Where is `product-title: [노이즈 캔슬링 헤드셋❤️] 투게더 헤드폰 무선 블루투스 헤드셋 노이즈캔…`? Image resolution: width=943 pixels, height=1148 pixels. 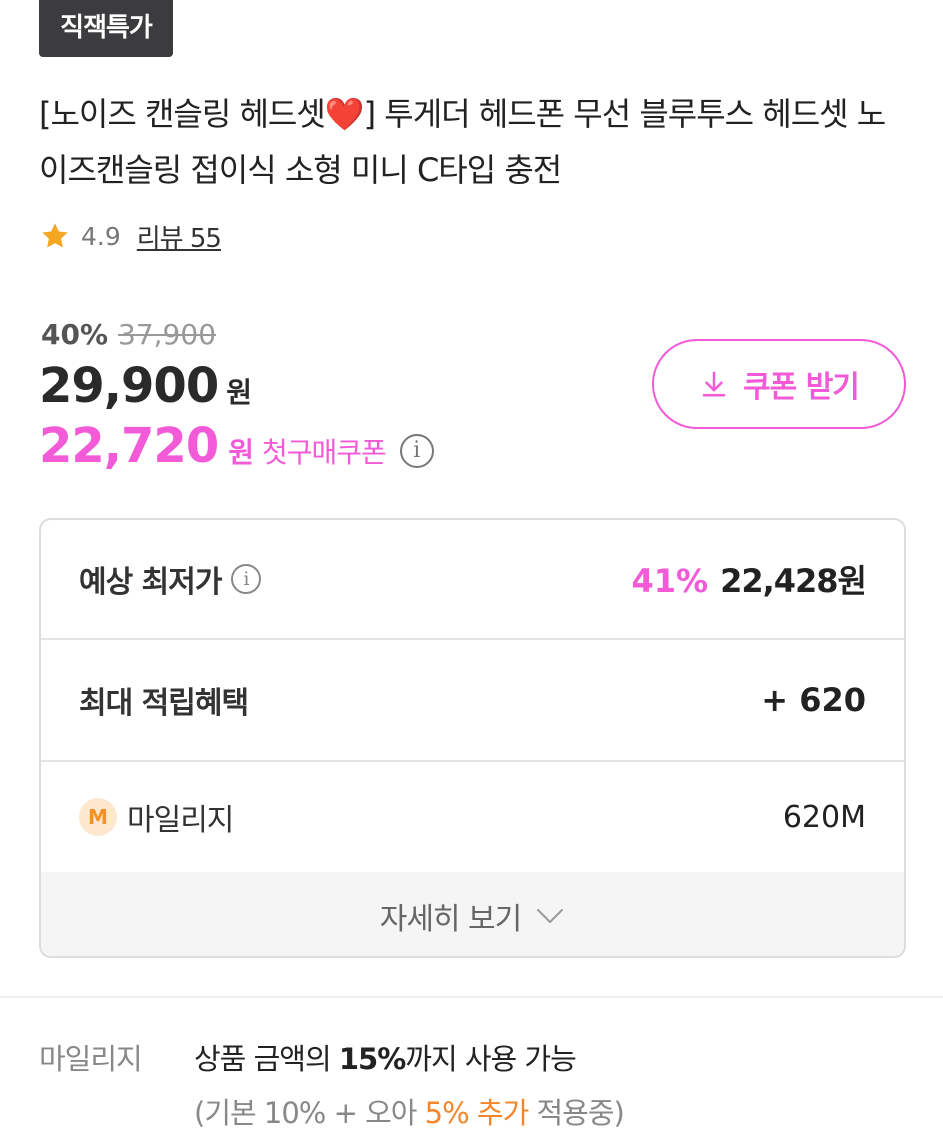
product-title: [노이즈 캔슬링 헤드셋❤️] 투게더 헤드폰 무선 블루투스 헤드셋 노이즈캔… is located at coordinates (474, 142).